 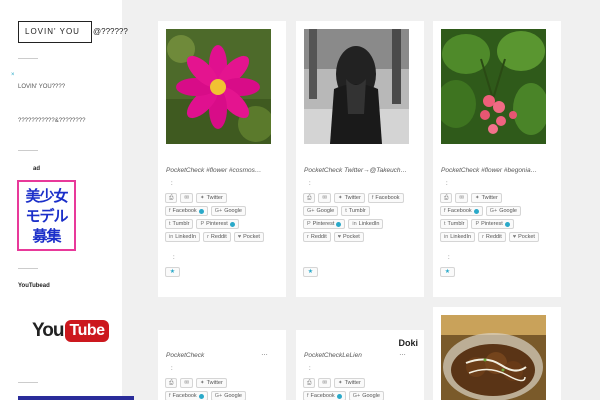 I want to click on google-icon: G+, so click(x=493, y=211).